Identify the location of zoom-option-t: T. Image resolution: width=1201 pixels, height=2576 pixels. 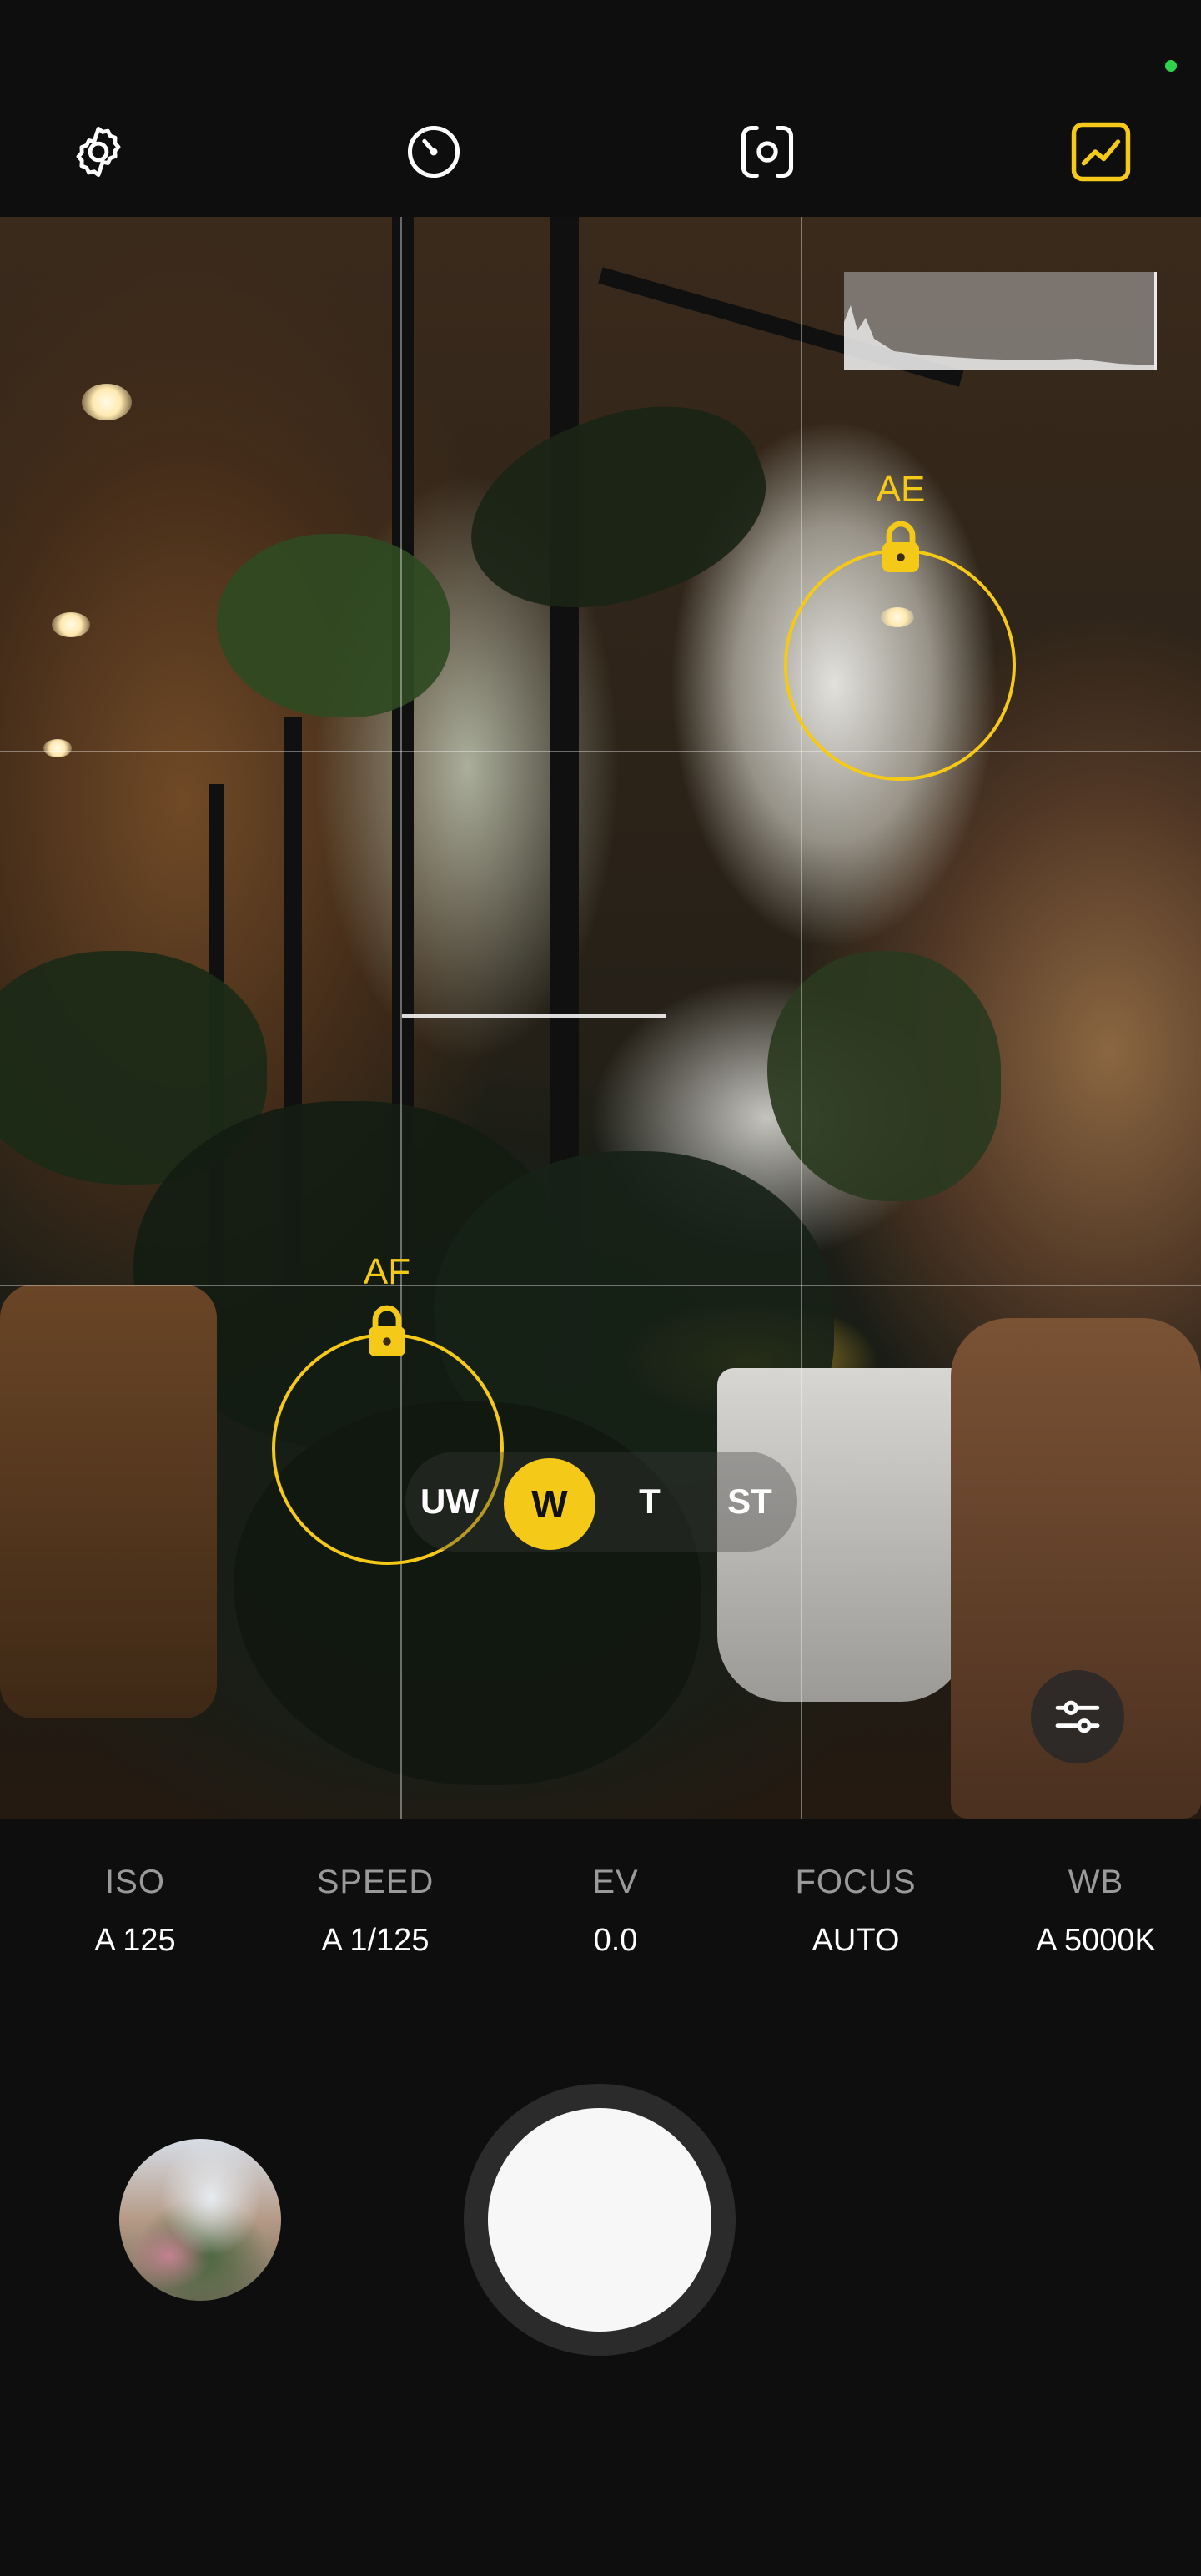
(650, 1502).